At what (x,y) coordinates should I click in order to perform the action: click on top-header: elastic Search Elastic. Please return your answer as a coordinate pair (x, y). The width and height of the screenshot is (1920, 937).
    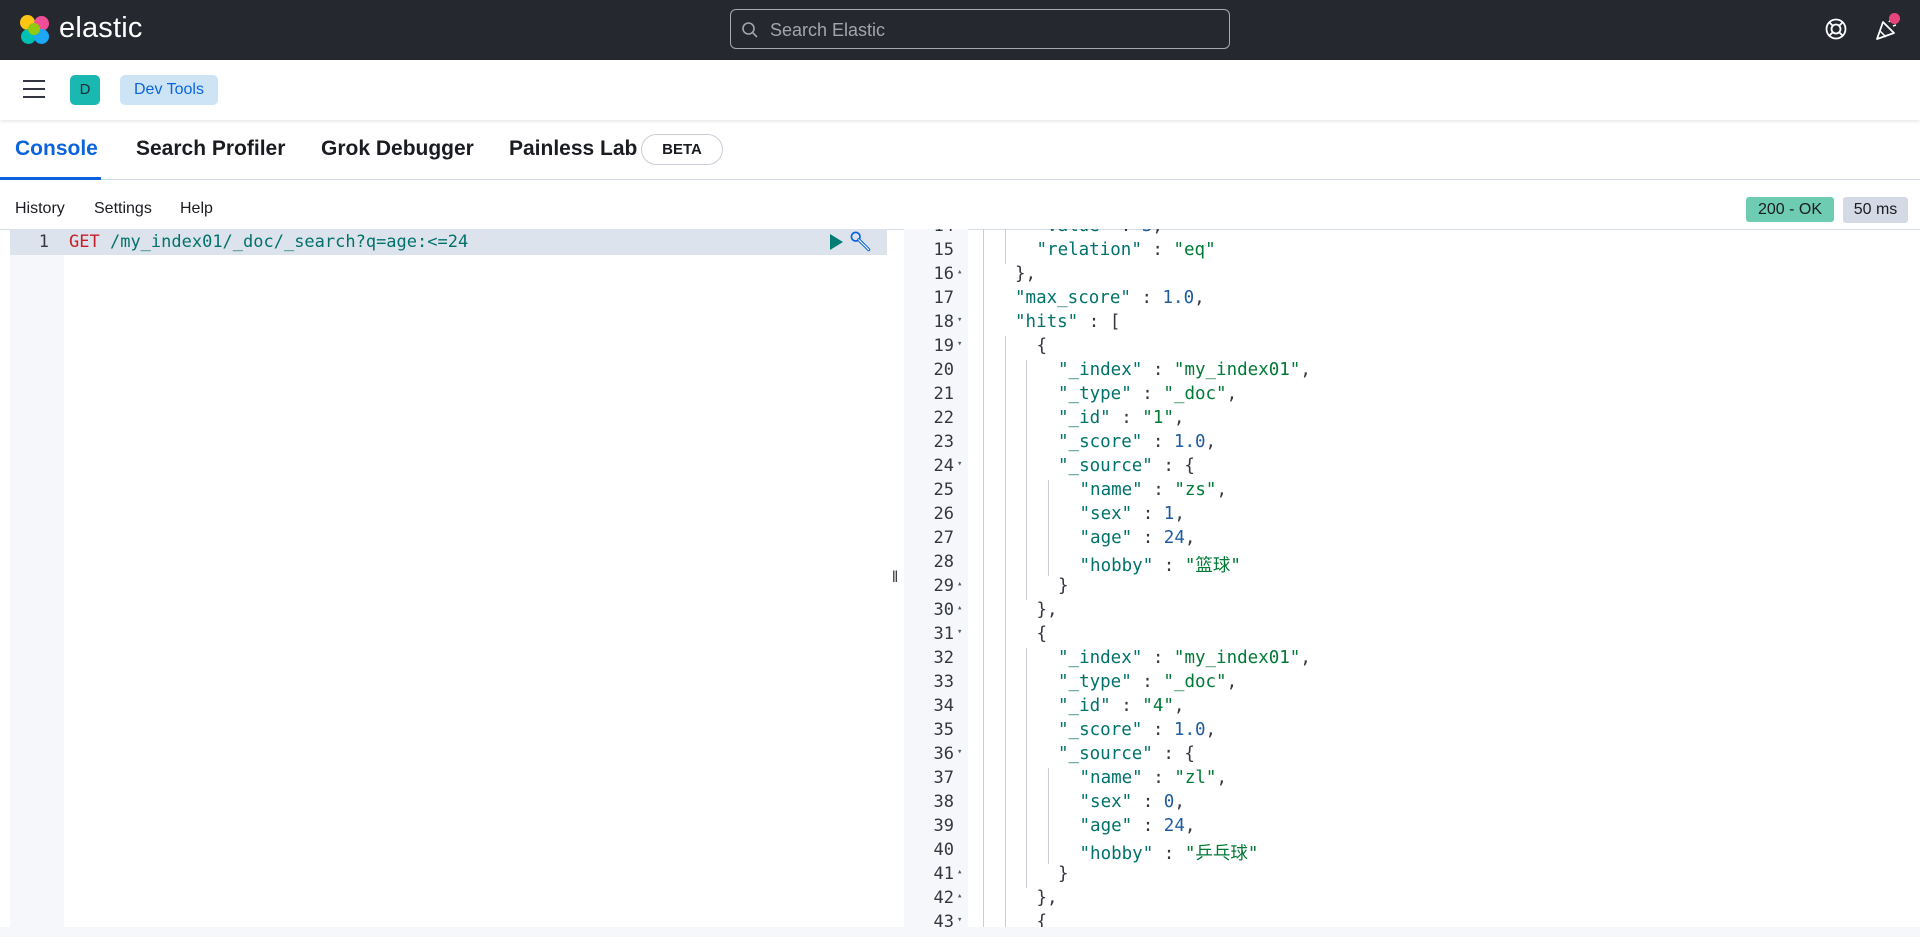
    Looking at the image, I should click on (960, 30).